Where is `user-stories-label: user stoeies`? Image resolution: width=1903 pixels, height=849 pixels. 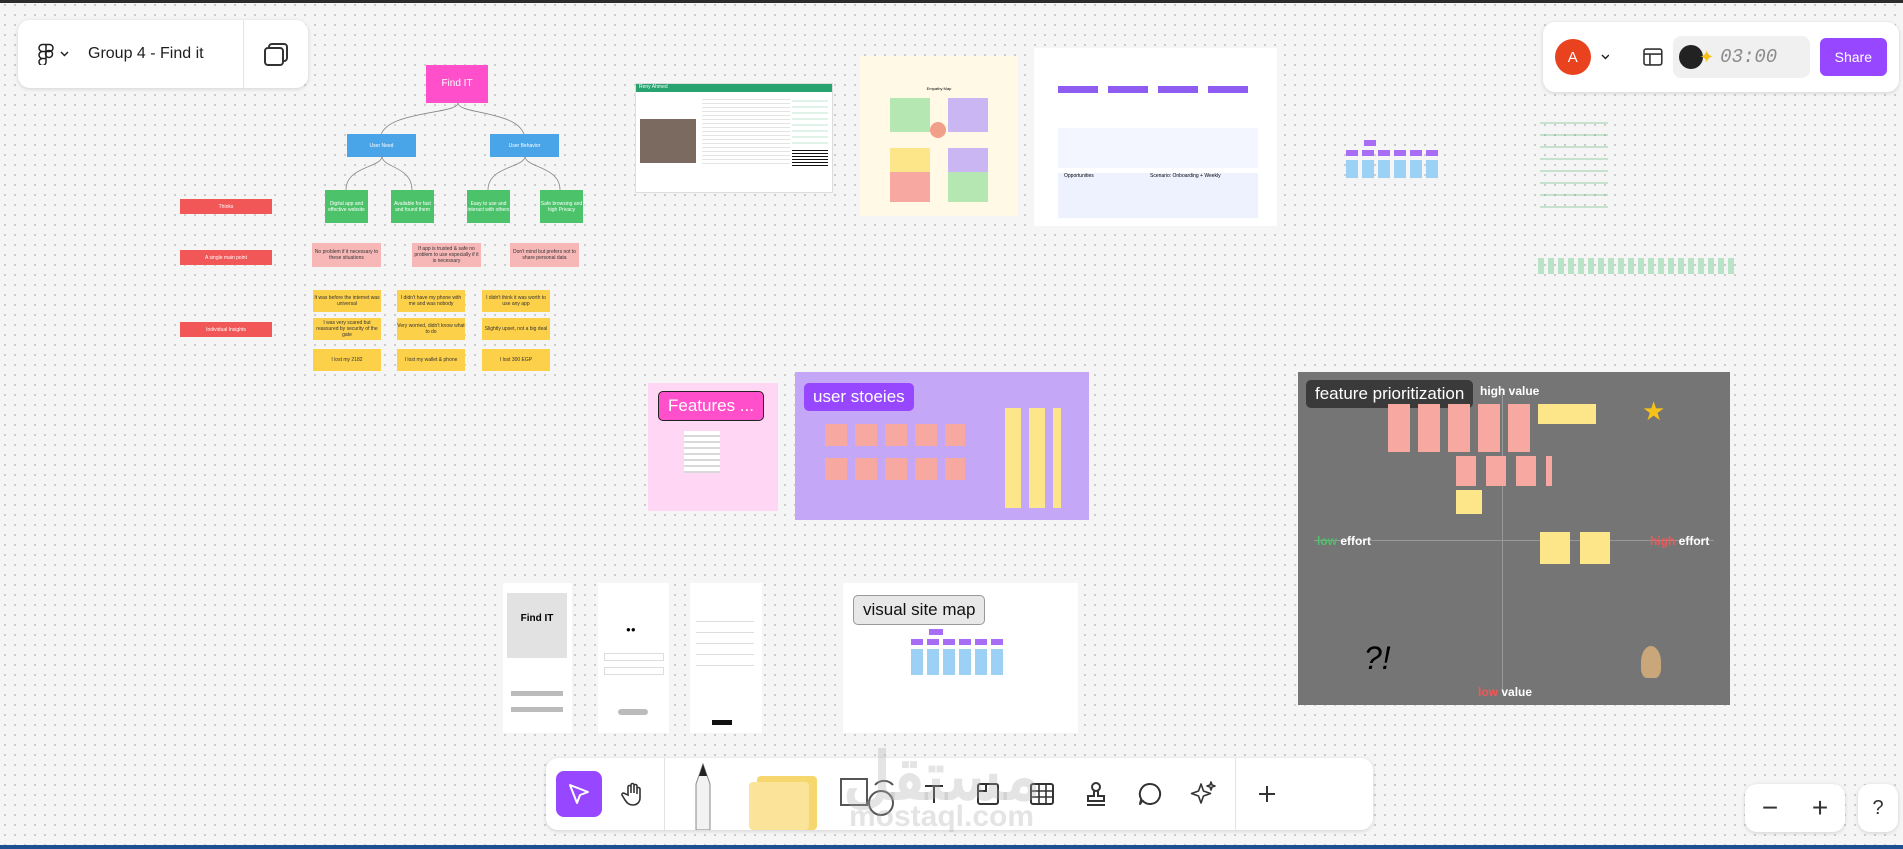 user-stories-label: user stoeies is located at coordinates (859, 397).